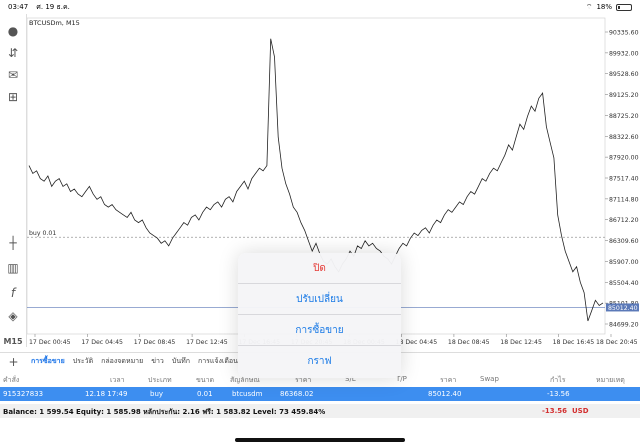  What do you see at coordinates (604, 7) in the screenshot?
I see `battery-percent: 18%` at bounding box center [604, 7].